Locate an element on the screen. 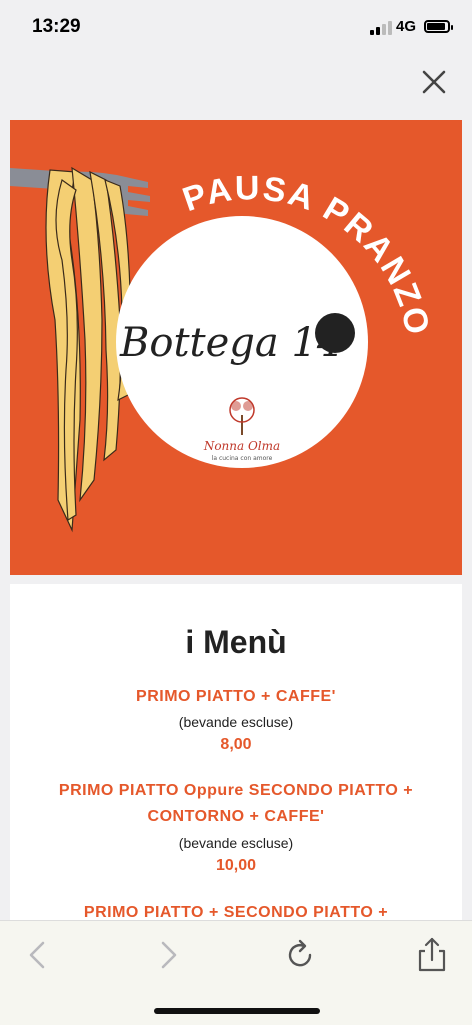 This screenshot has height=1025, width=472. network-label: 4G is located at coordinates (406, 26).